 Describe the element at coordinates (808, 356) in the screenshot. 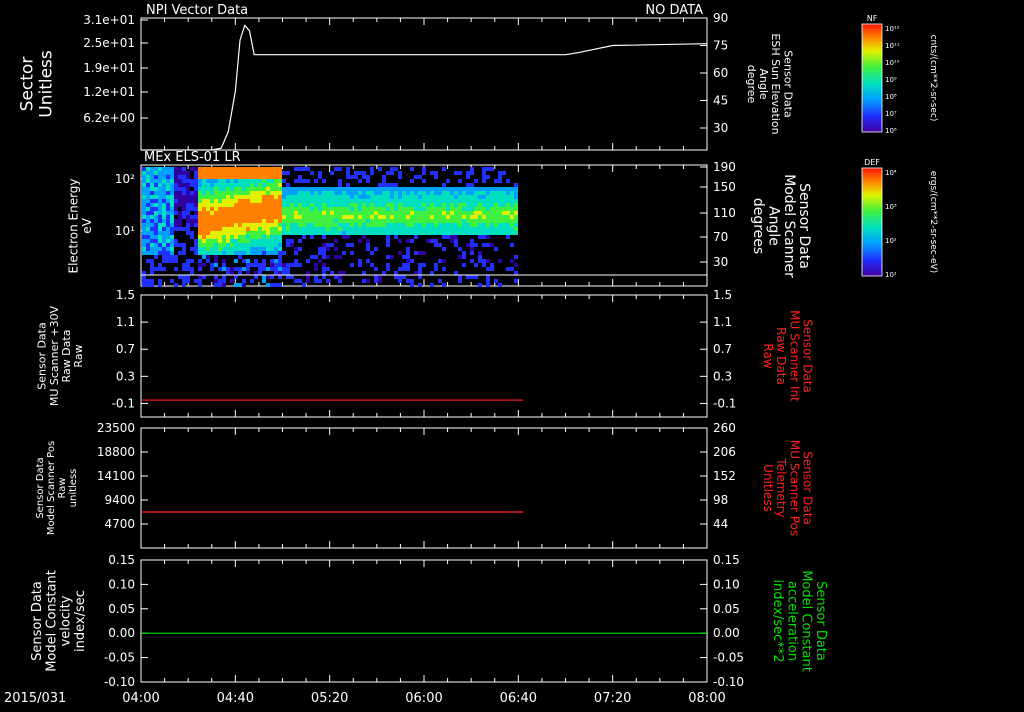

I see `panel3-ylabel-right-line: Sensor Data` at that location.